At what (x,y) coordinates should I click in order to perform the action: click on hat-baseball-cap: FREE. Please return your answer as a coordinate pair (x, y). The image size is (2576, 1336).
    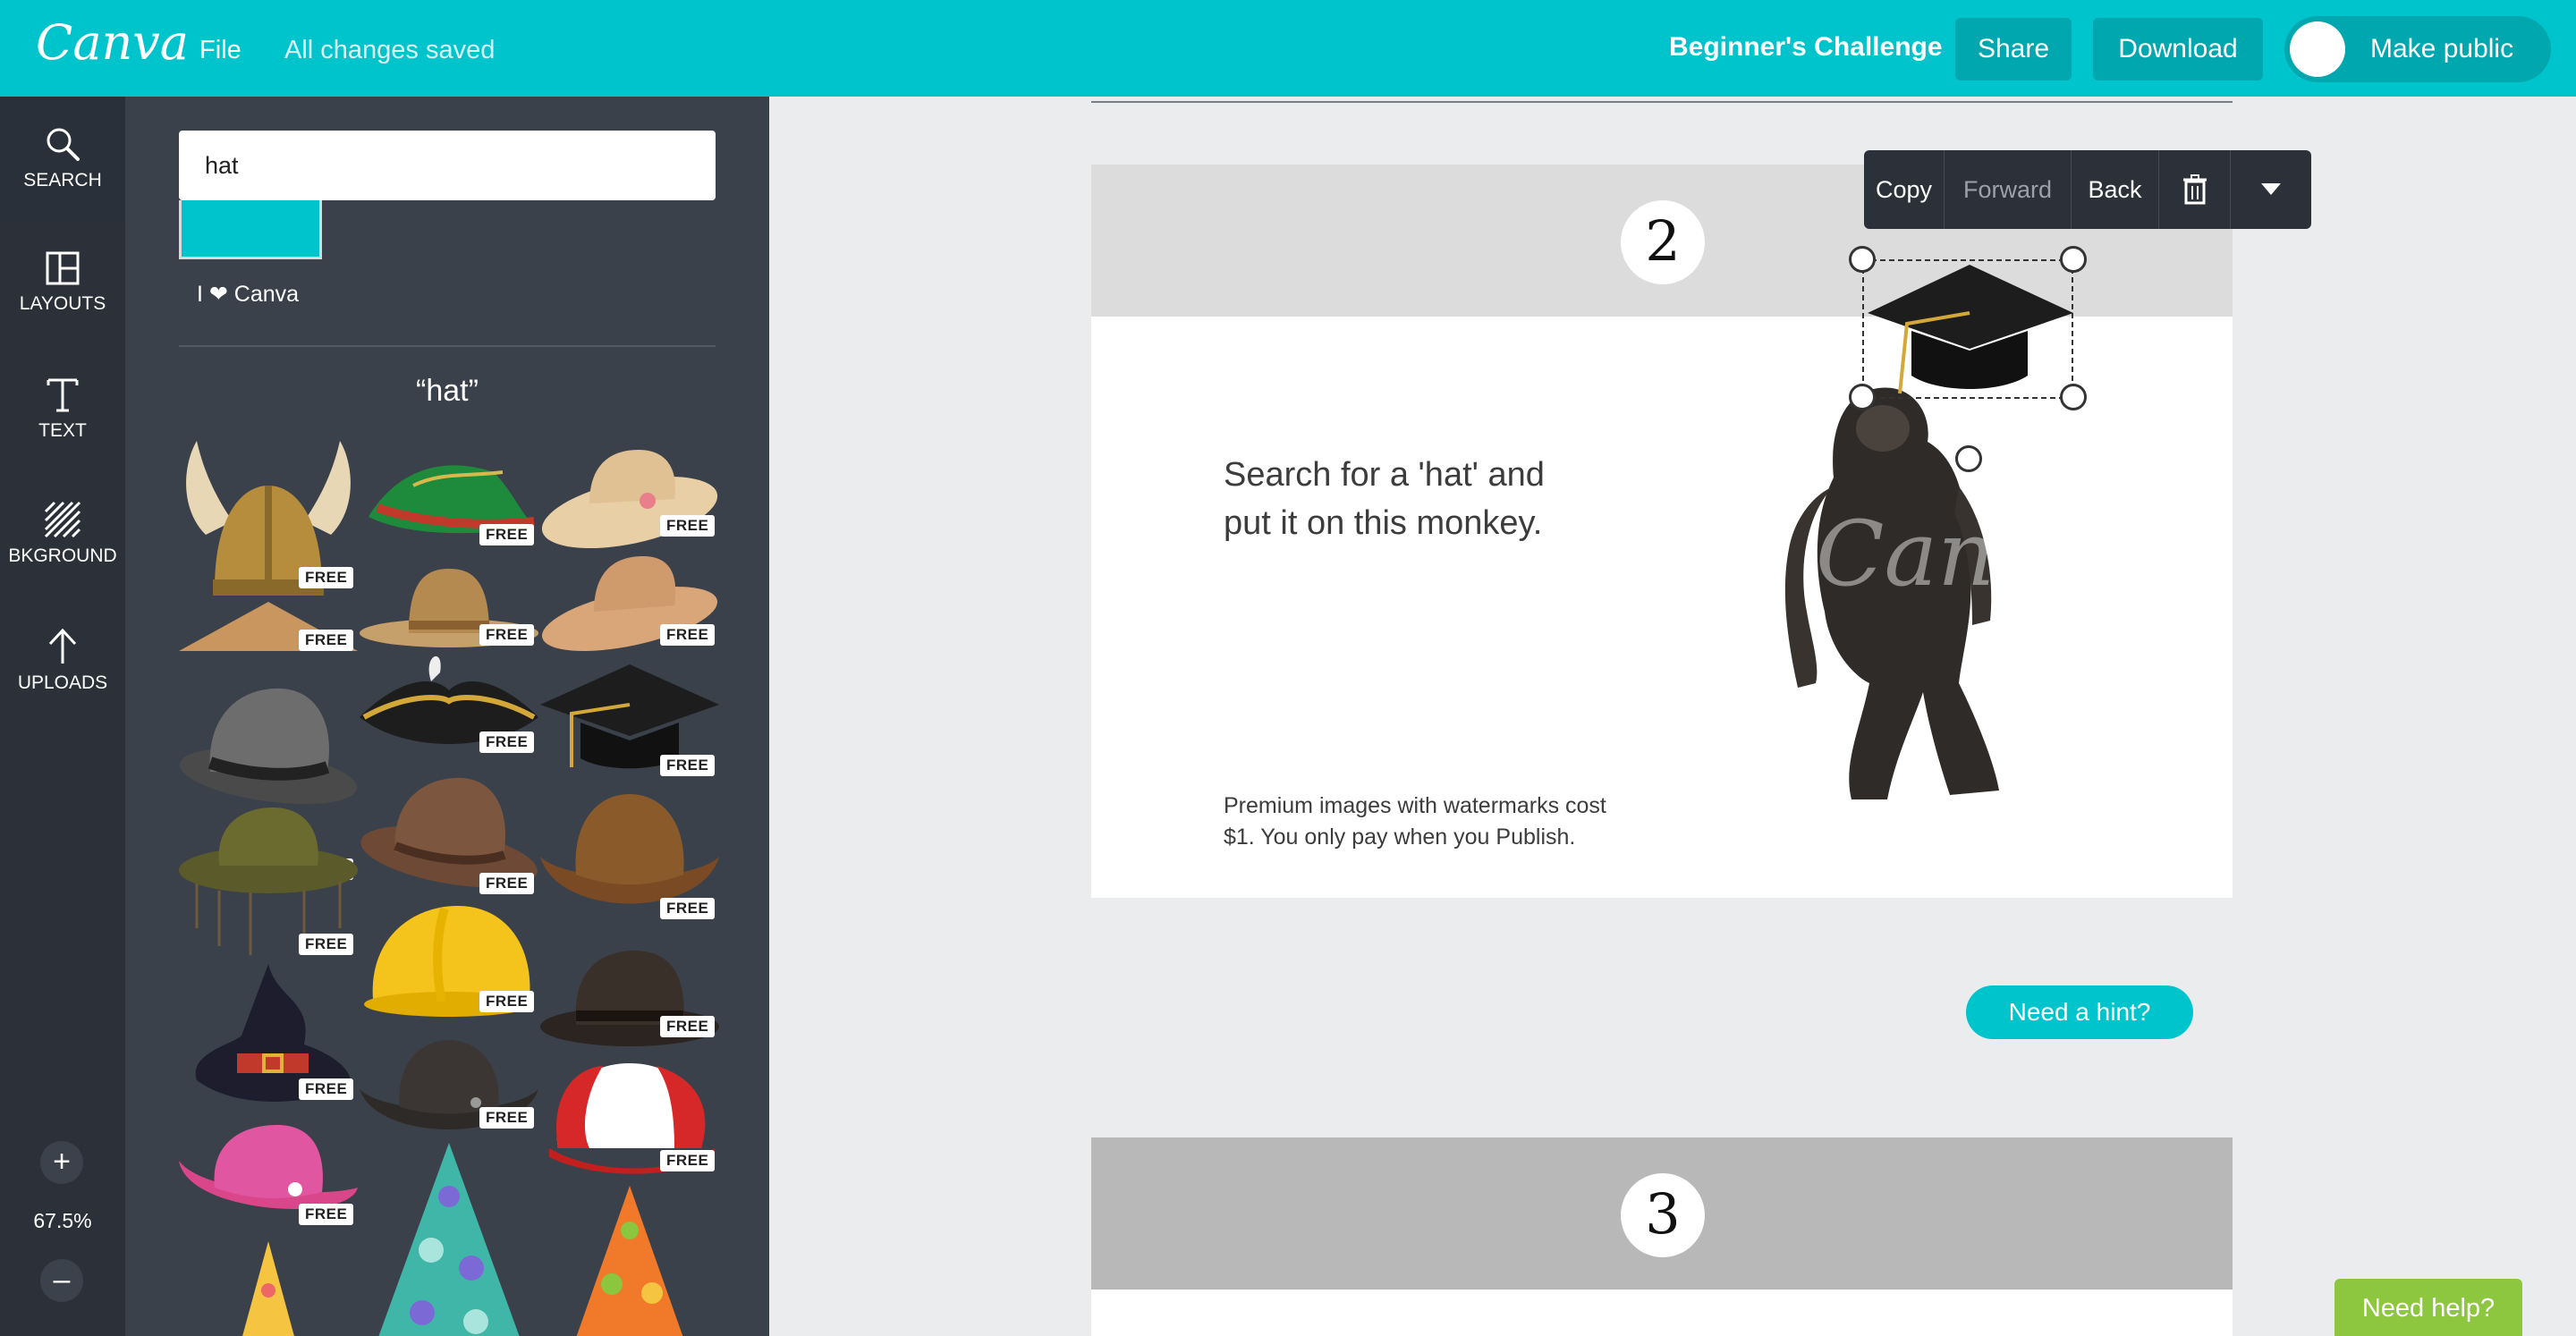
    Looking at the image, I should click on (629, 1123).